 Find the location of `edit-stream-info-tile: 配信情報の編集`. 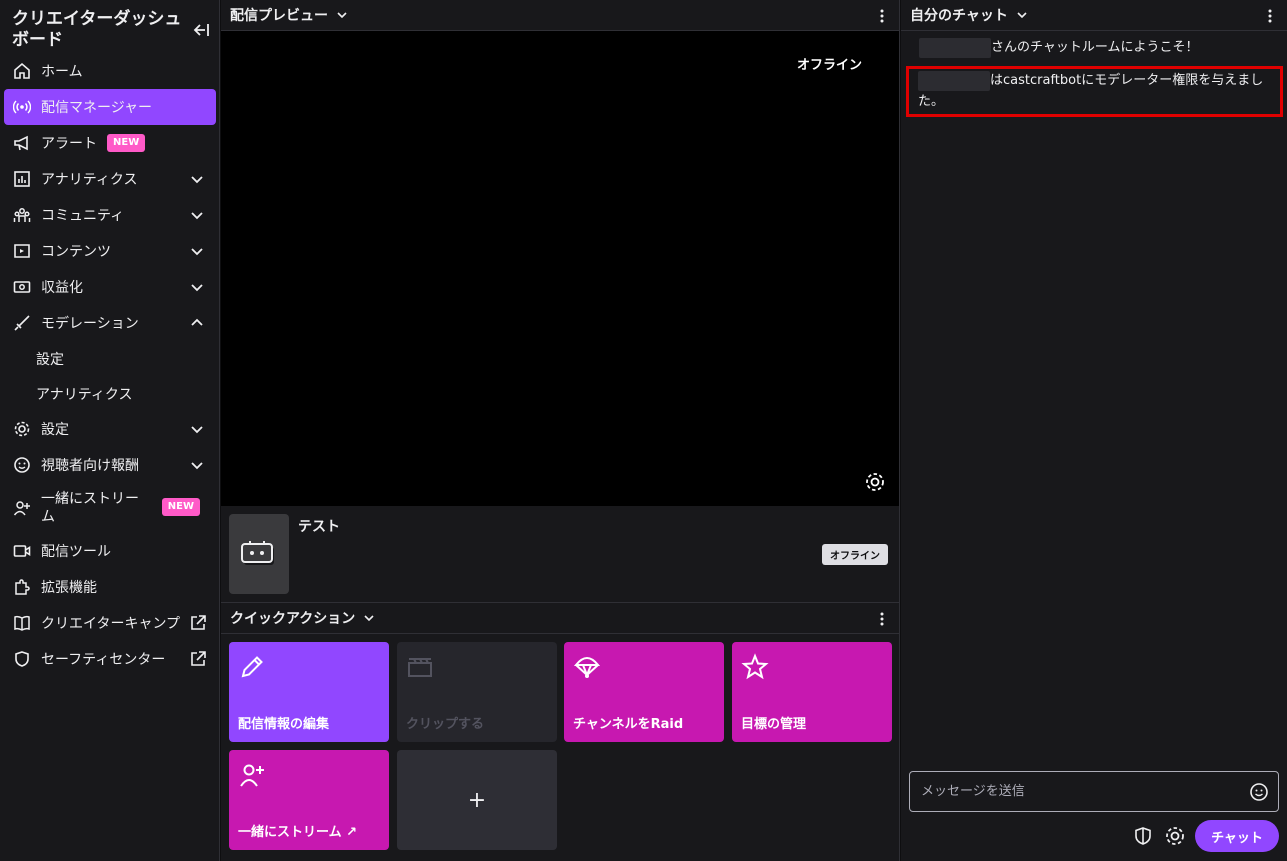

edit-stream-info-tile: 配信情報の編集 is located at coordinates (309, 692).